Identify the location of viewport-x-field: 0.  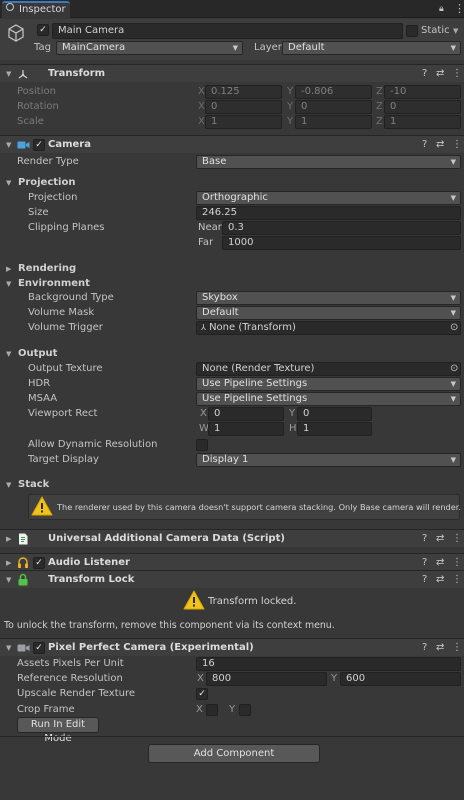
(246, 414).